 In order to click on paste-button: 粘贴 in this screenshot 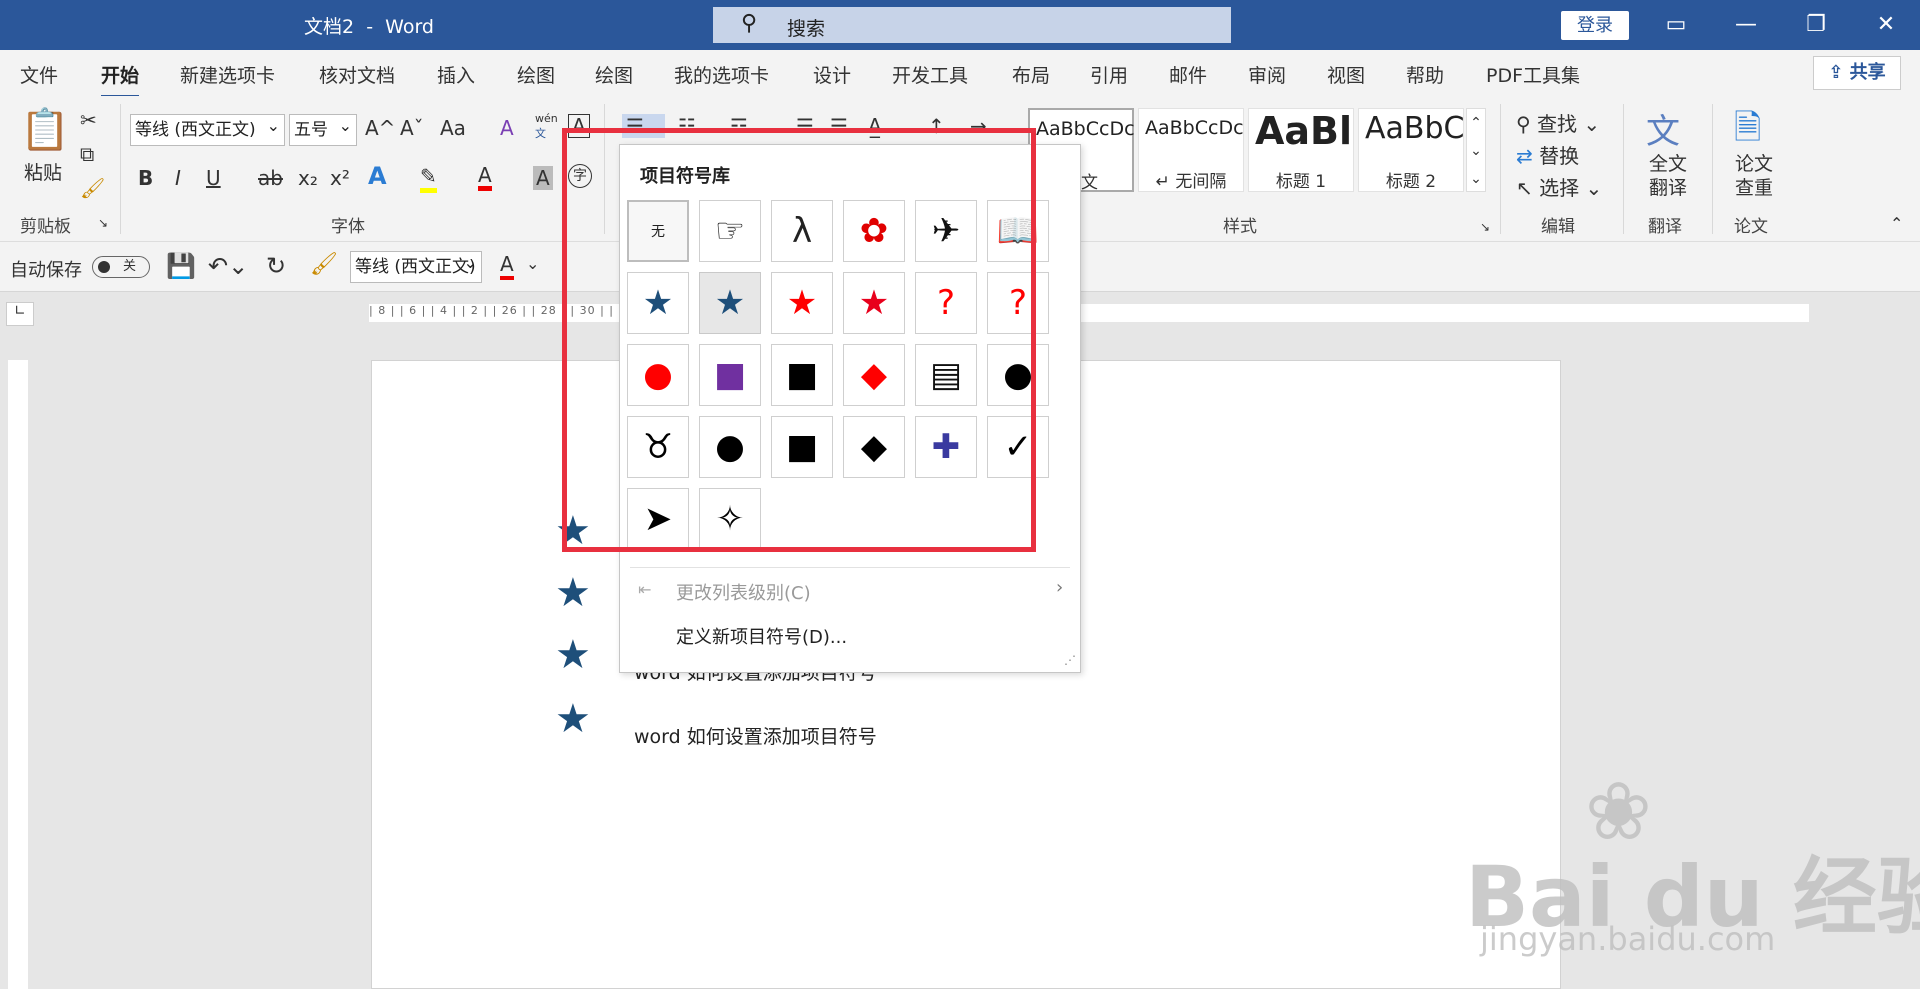, I will do `click(43, 171)`.